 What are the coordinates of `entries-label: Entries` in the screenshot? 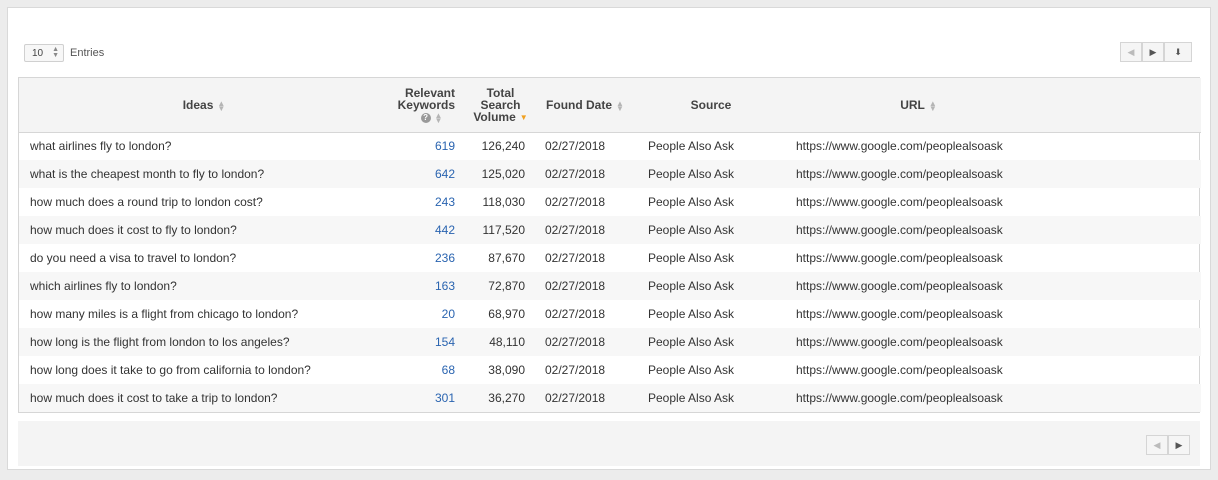 It's located at (87, 53).